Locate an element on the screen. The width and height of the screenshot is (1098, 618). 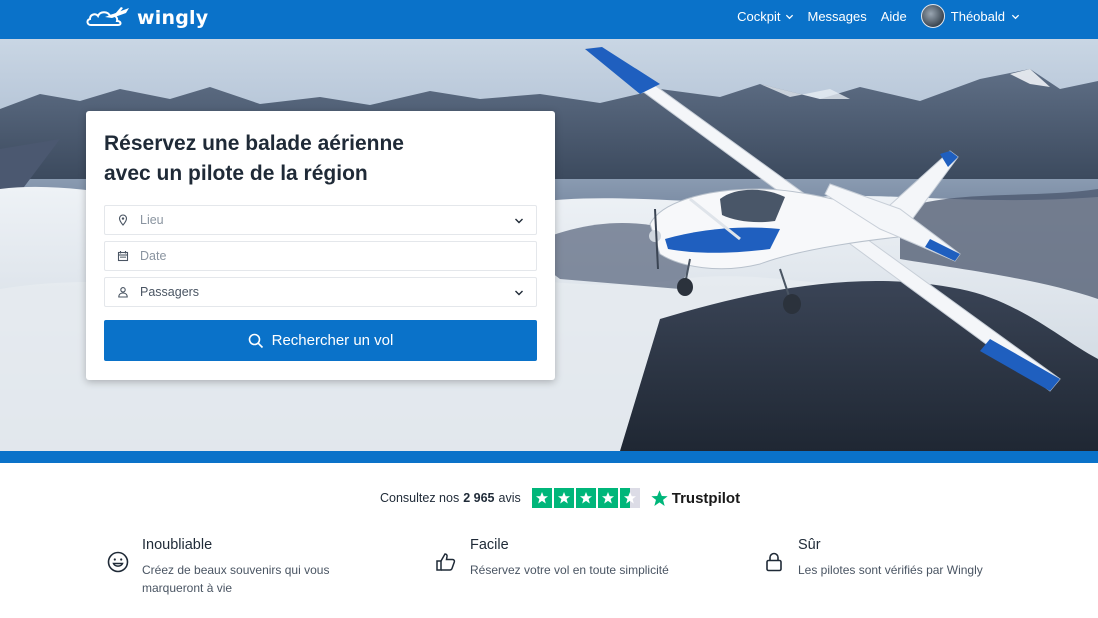
nav-item-messages: Messages is located at coordinates (837, 16).